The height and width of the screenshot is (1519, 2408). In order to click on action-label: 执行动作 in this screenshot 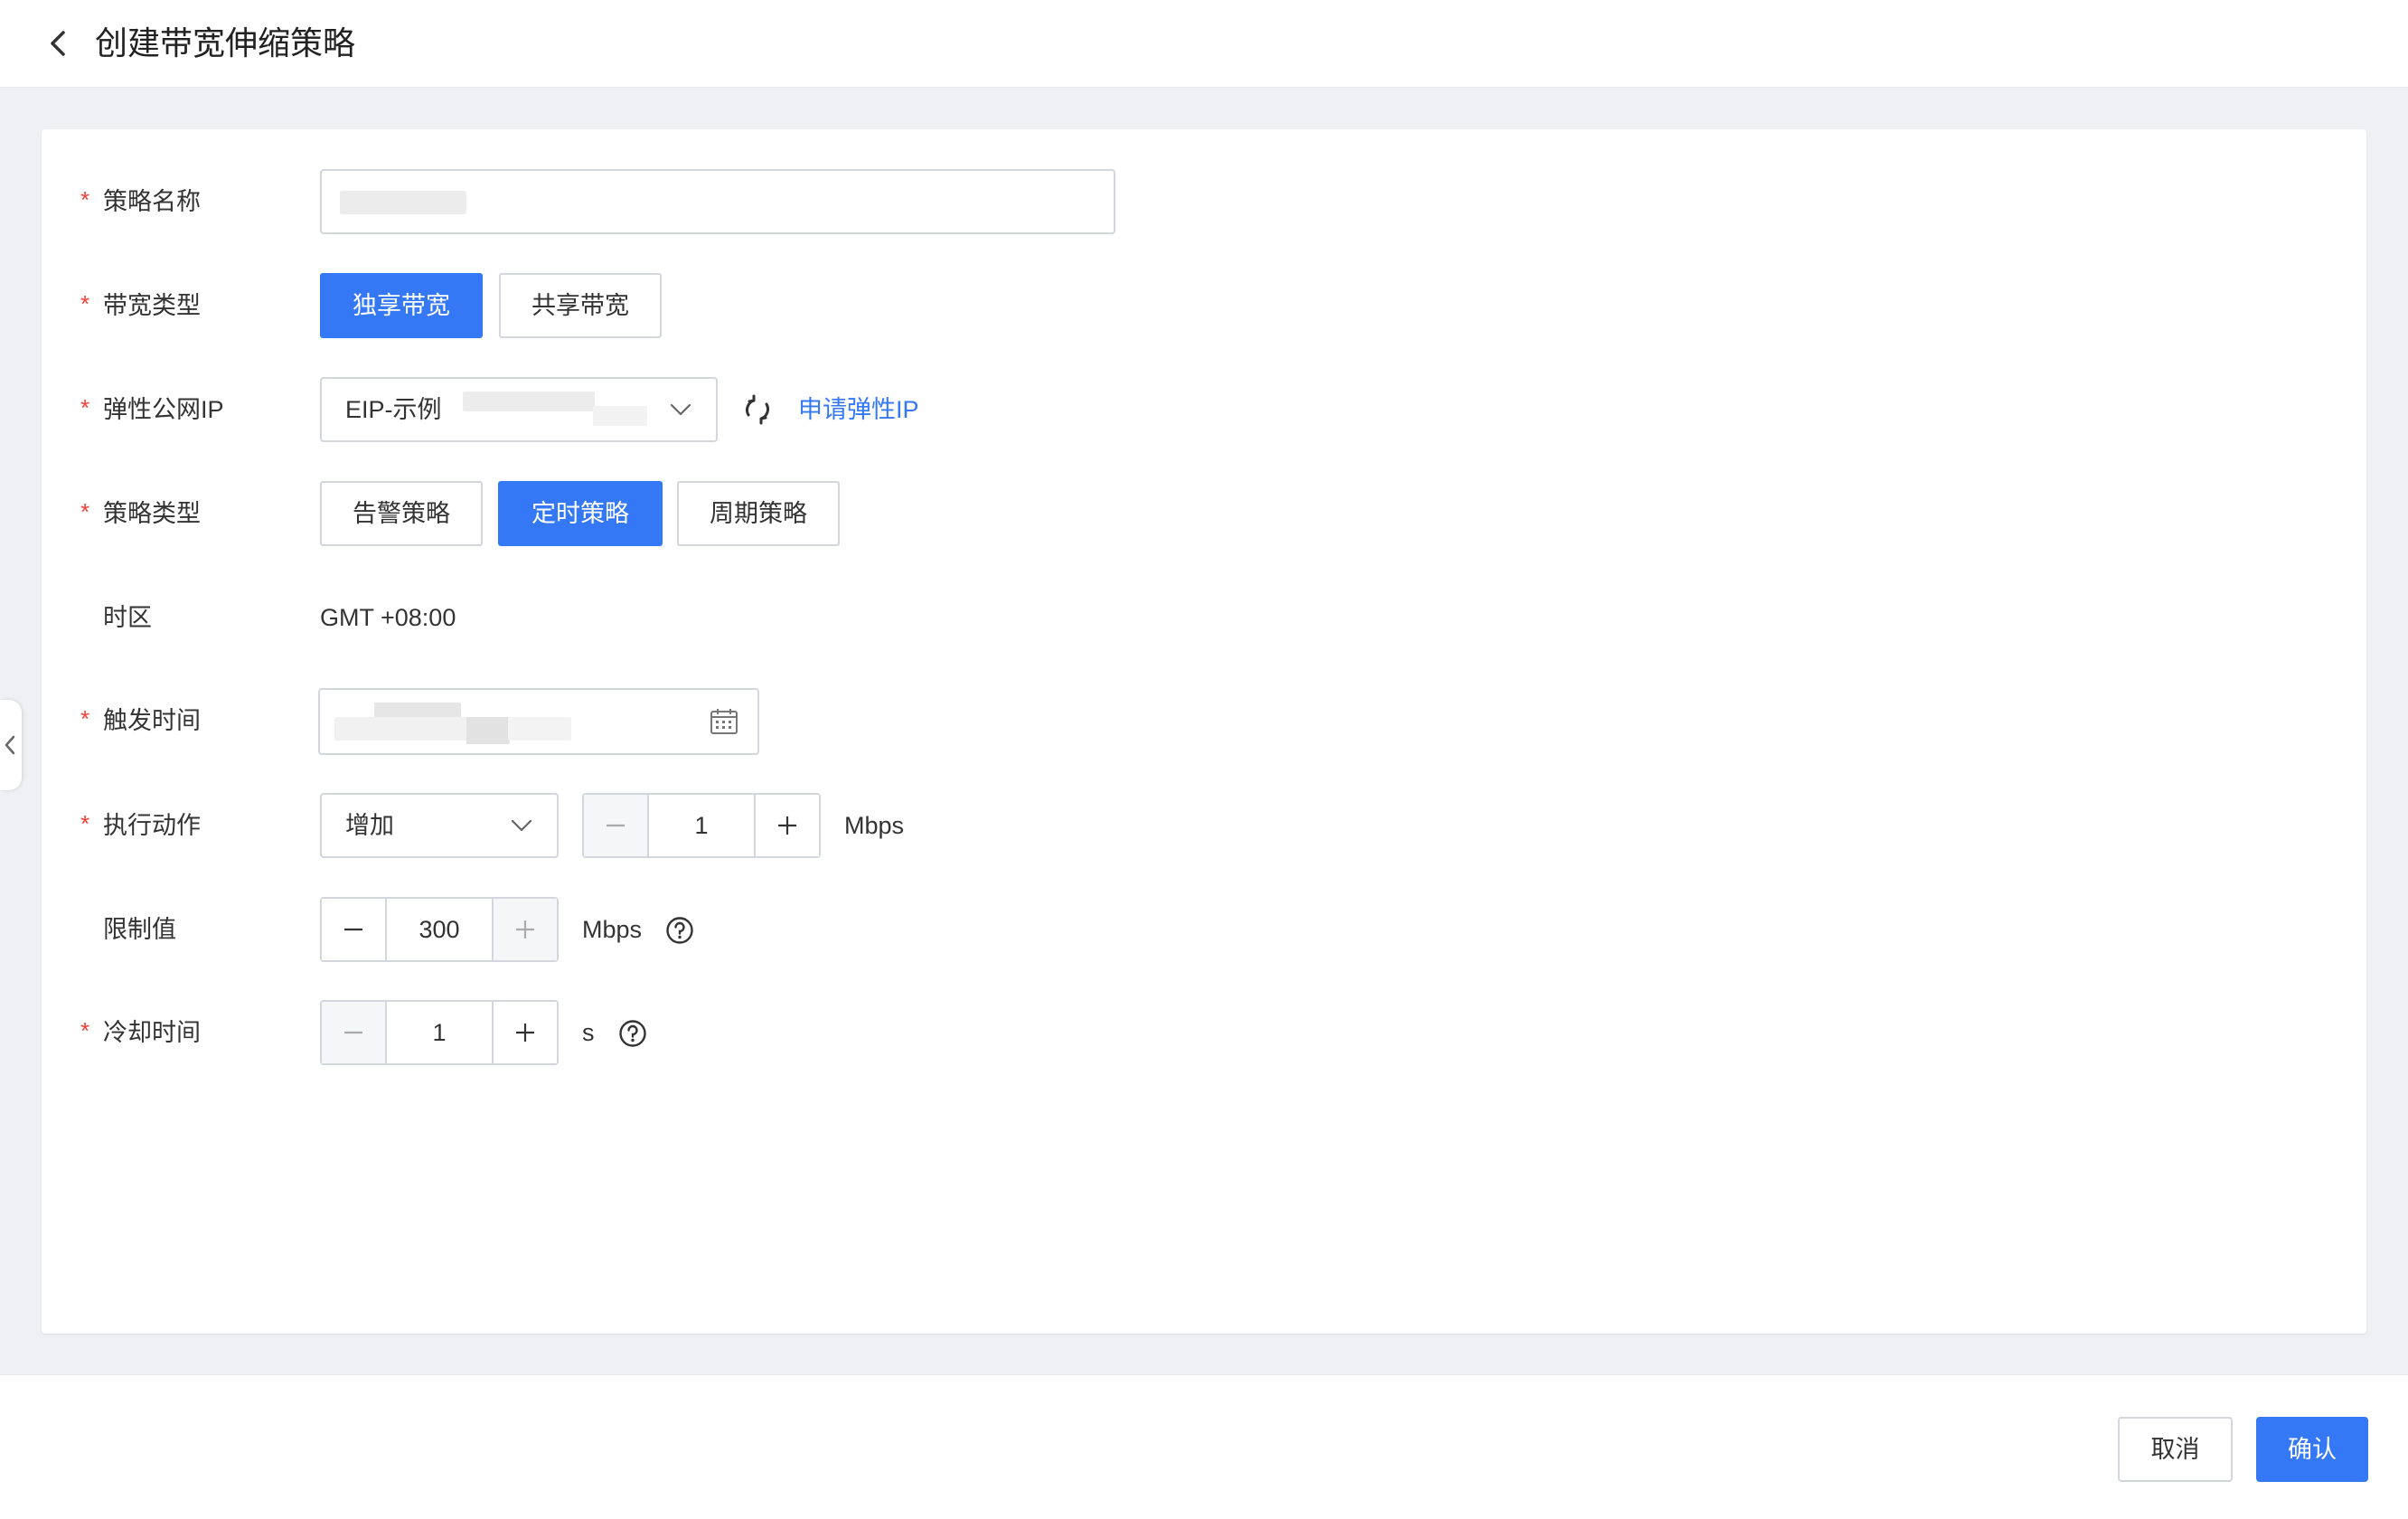, I will do `click(152, 826)`.